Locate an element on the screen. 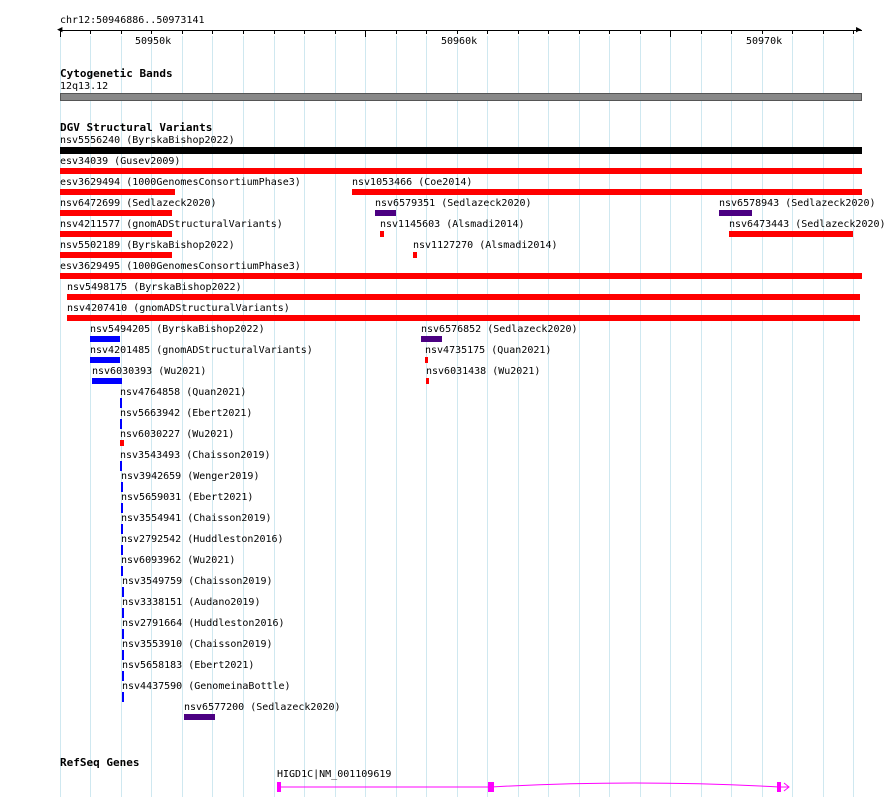 Image resolution: width=890 pixels, height=797 pixels. ruler-right-arrow-icon: ▶ is located at coordinates (859, 30).